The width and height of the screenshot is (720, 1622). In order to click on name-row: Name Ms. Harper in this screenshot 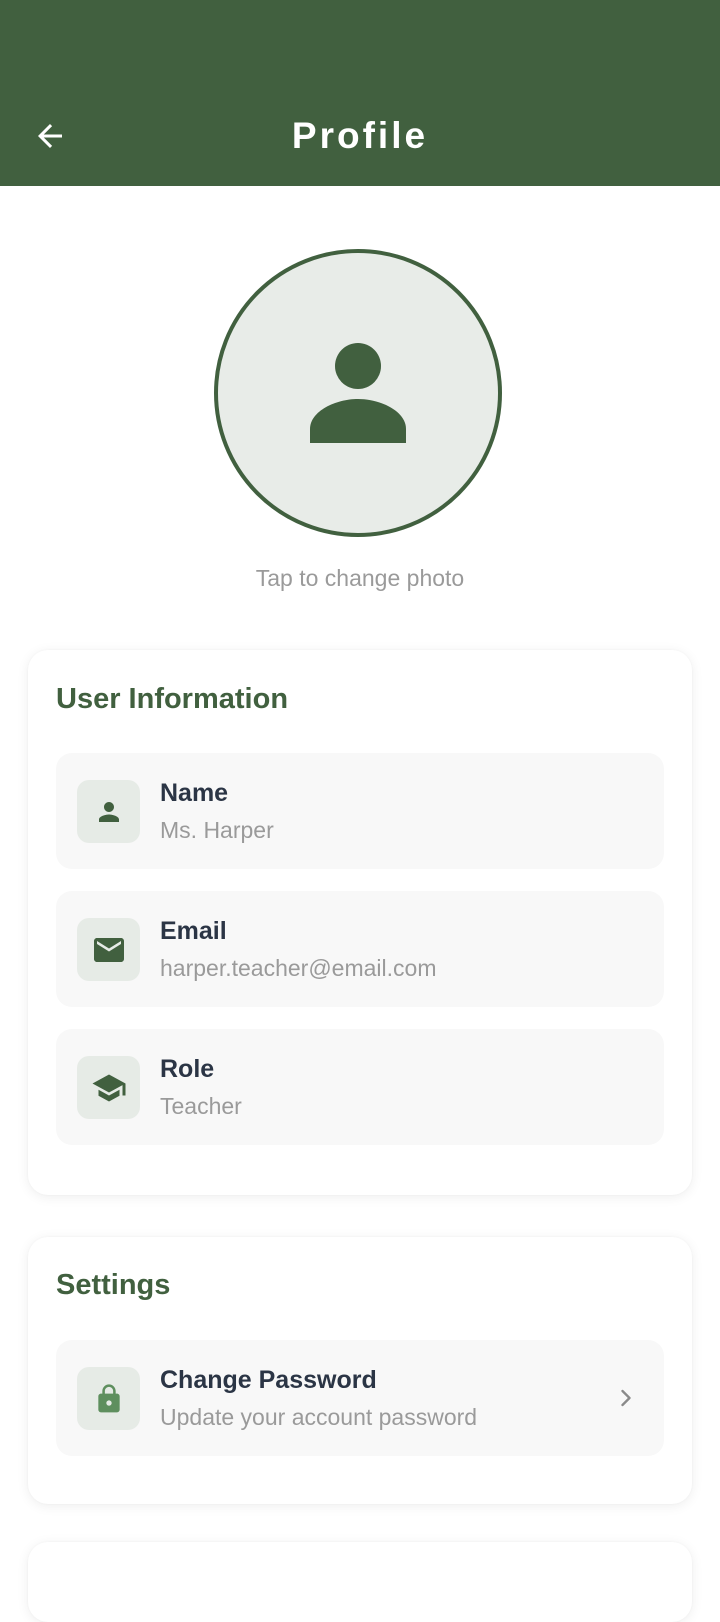, I will do `click(360, 811)`.